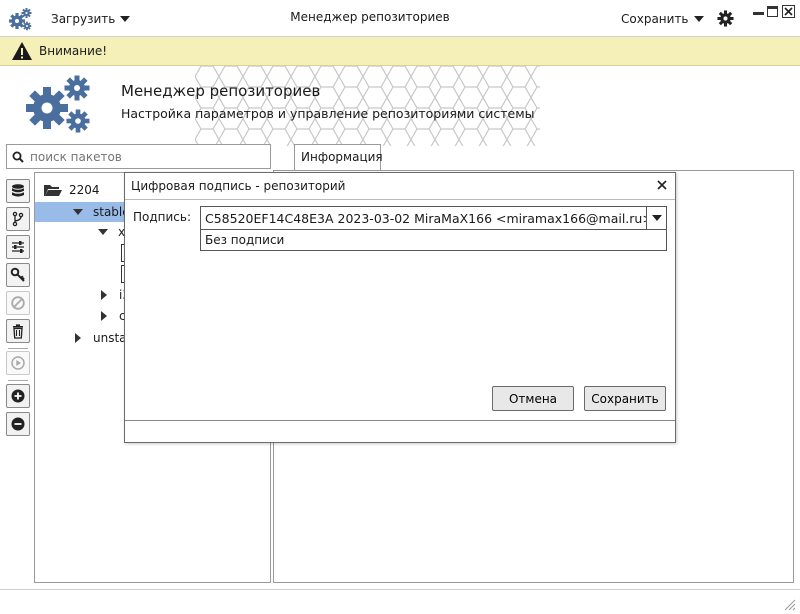 Image resolution: width=800 pixels, height=614 pixels. I want to click on search-icon, so click(18, 157).